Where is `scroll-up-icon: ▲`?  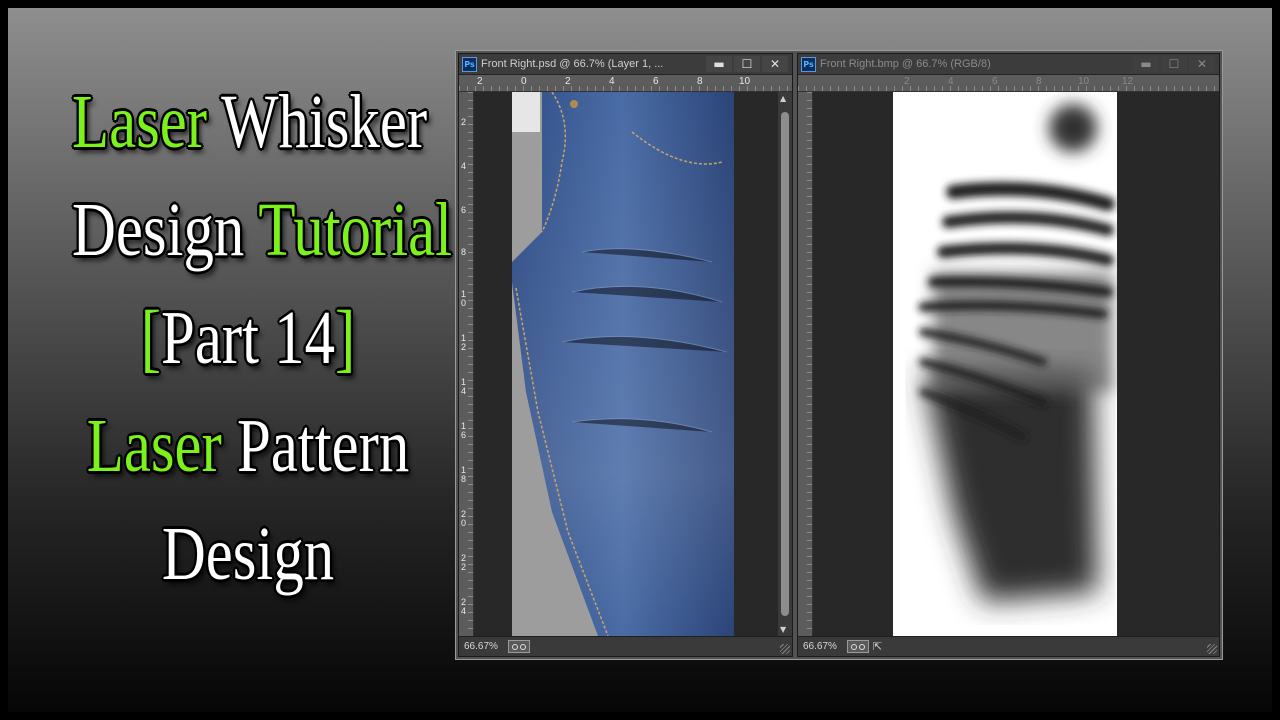
scroll-up-icon: ▲ is located at coordinates (783, 98).